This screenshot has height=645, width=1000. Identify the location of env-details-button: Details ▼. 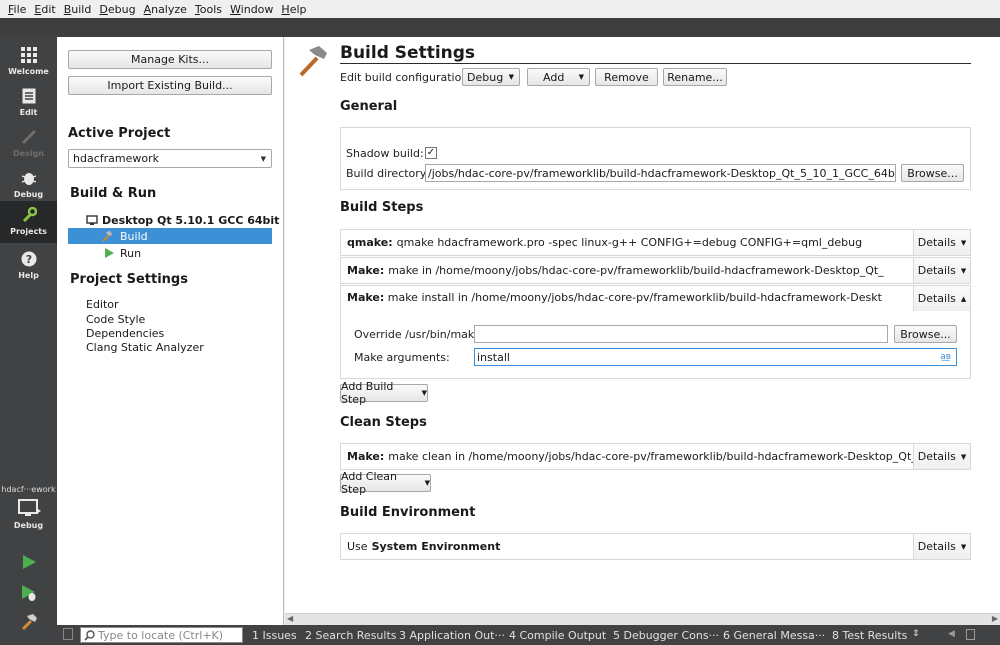
(941, 546).